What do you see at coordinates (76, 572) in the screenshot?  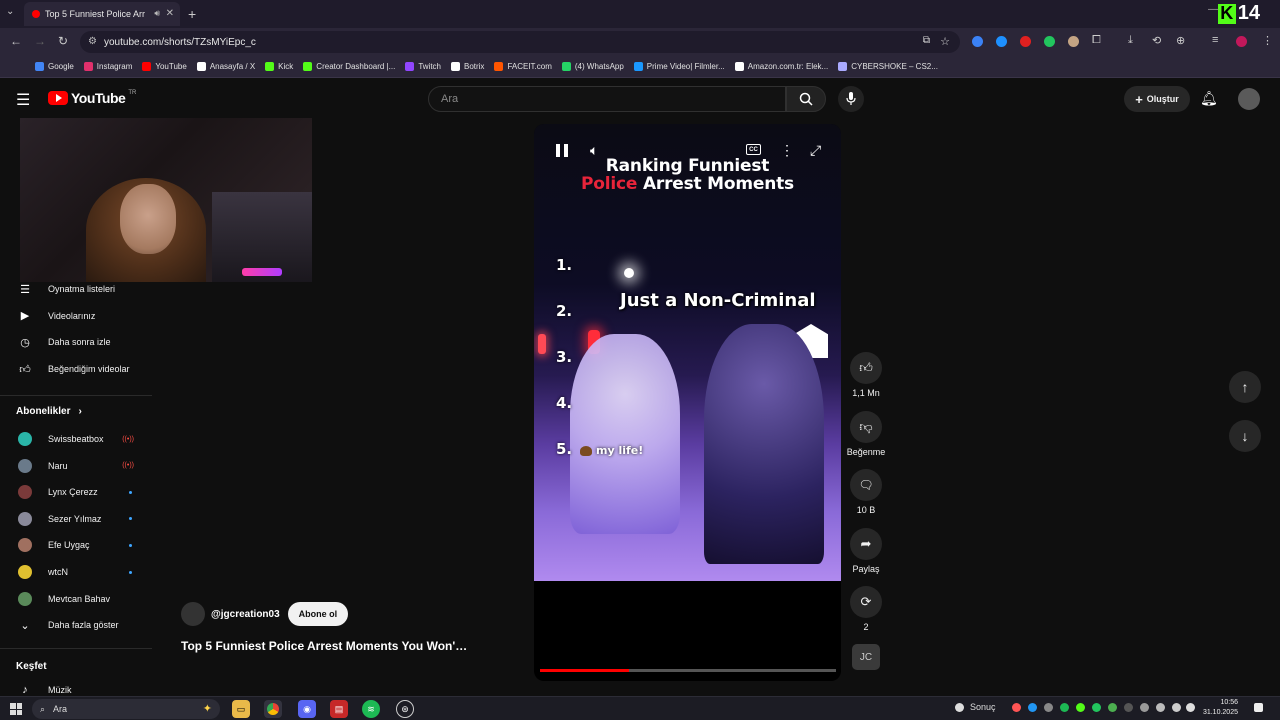 I see `subscription-item: wtcN` at bounding box center [76, 572].